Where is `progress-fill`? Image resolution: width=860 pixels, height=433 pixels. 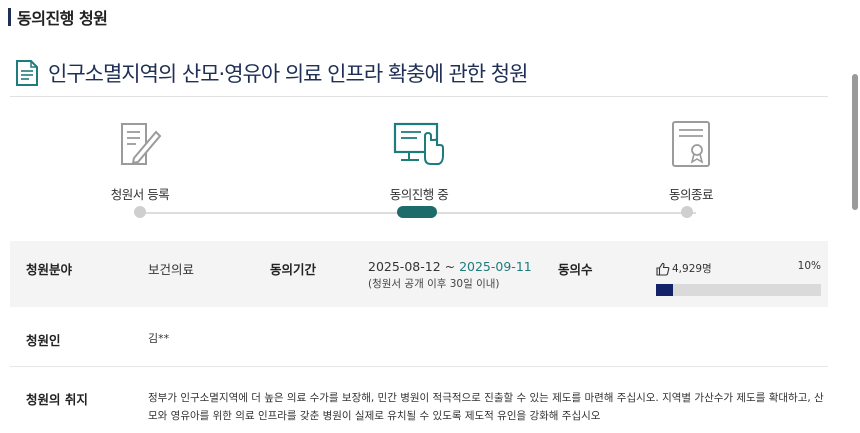
progress-fill is located at coordinates (664, 290).